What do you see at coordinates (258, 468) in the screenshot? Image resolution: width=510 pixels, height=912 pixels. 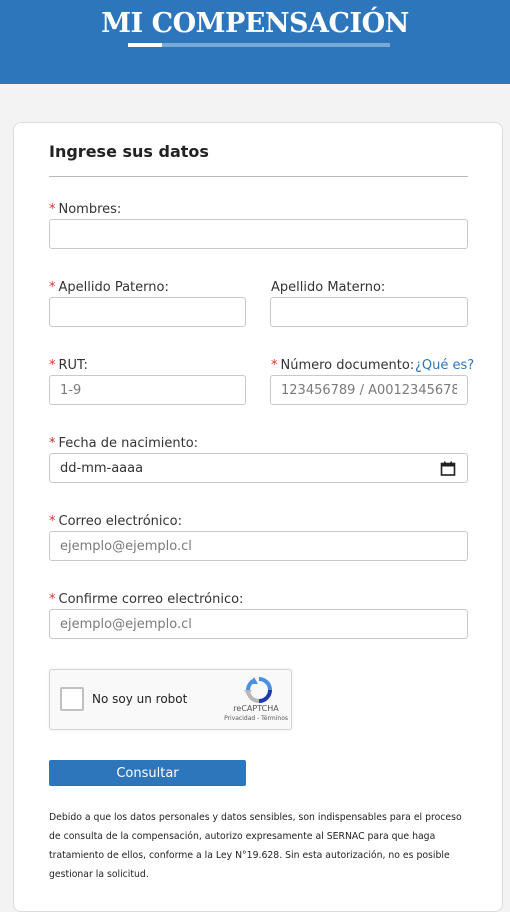 I see `fecha-nacimiento-input: dd-mm-aaaa` at bounding box center [258, 468].